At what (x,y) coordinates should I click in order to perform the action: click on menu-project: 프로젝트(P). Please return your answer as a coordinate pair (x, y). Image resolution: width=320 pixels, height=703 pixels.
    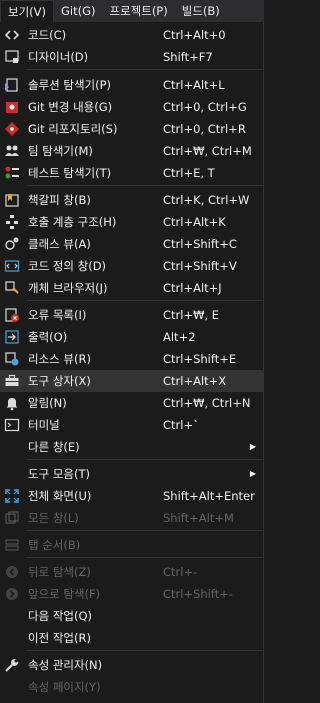
    Looking at the image, I should click on (139, 11).